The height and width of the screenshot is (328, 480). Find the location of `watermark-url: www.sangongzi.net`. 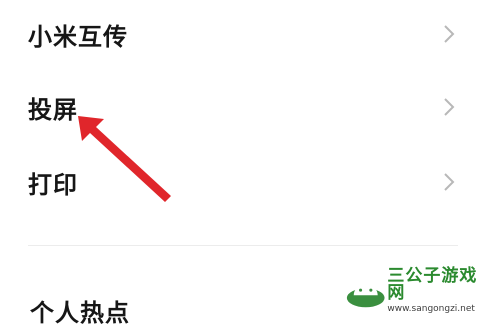

watermark-url: www.sangongzi.net is located at coordinates (431, 308).